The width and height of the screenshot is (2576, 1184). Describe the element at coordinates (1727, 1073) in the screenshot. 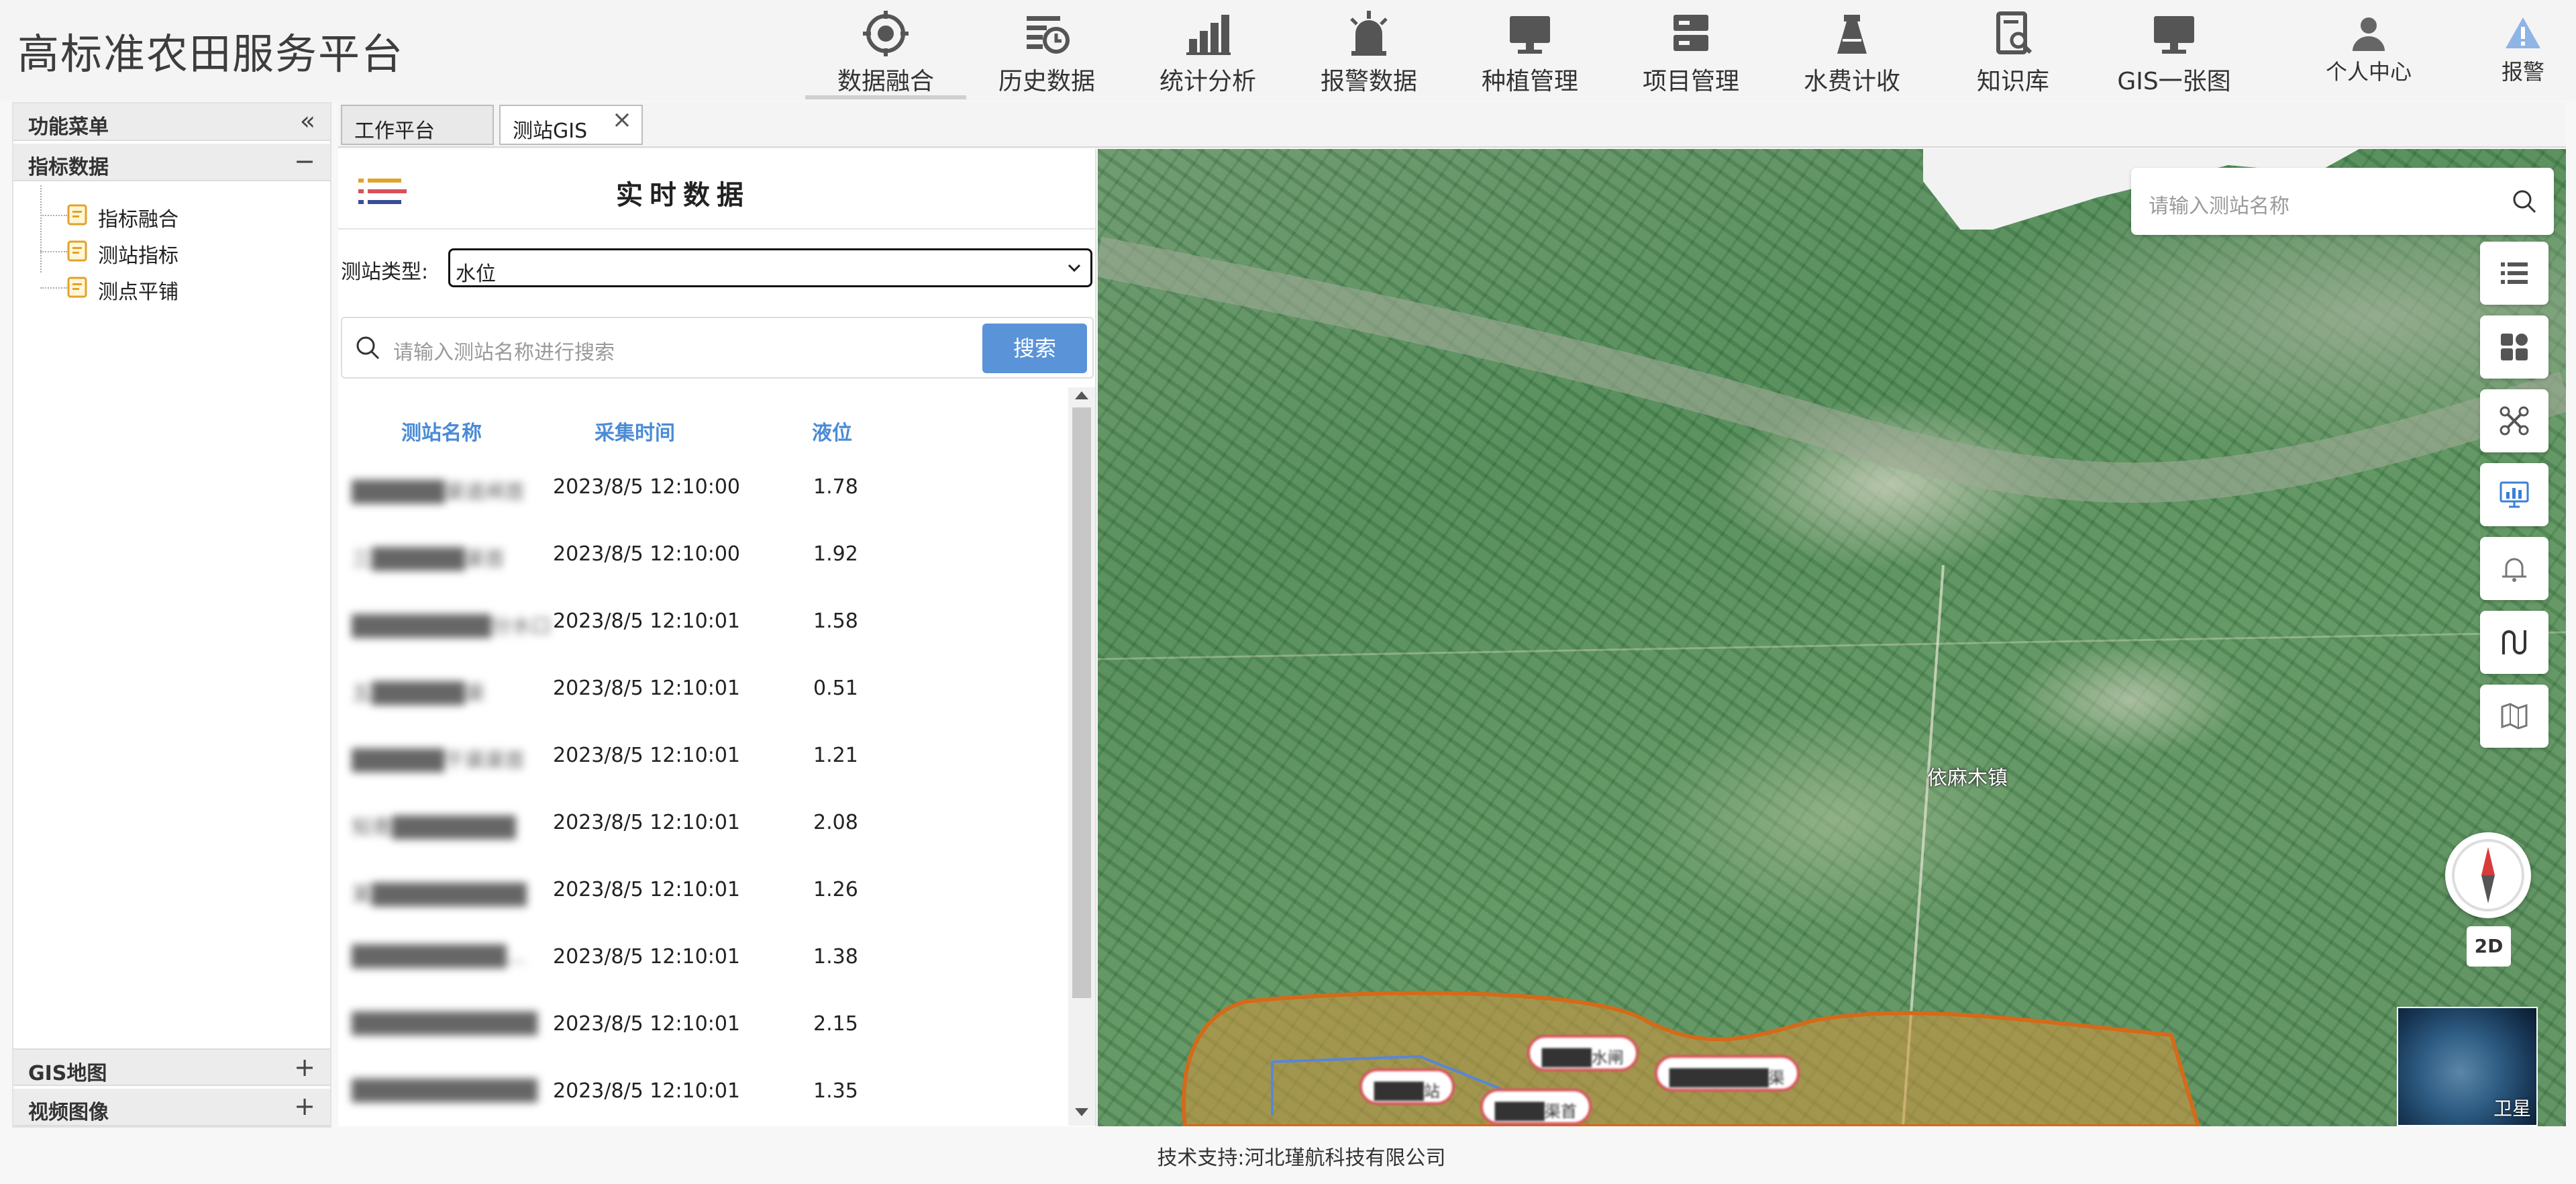

I see `station-marker: ████████渠` at that location.